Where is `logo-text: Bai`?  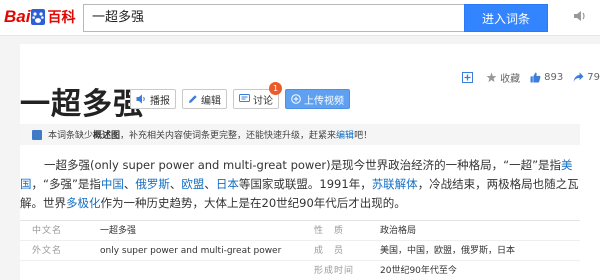 logo-text: Bai is located at coordinates (17, 16).